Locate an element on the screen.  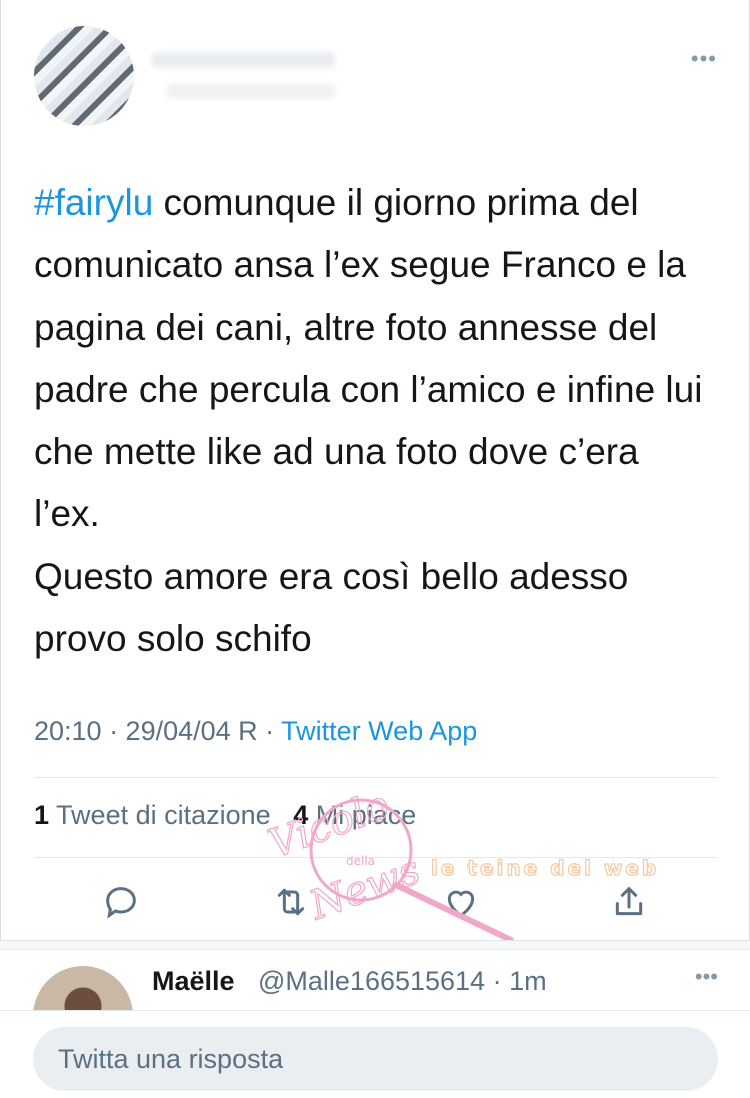
quote-count: 1 is located at coordinates (42, 815).